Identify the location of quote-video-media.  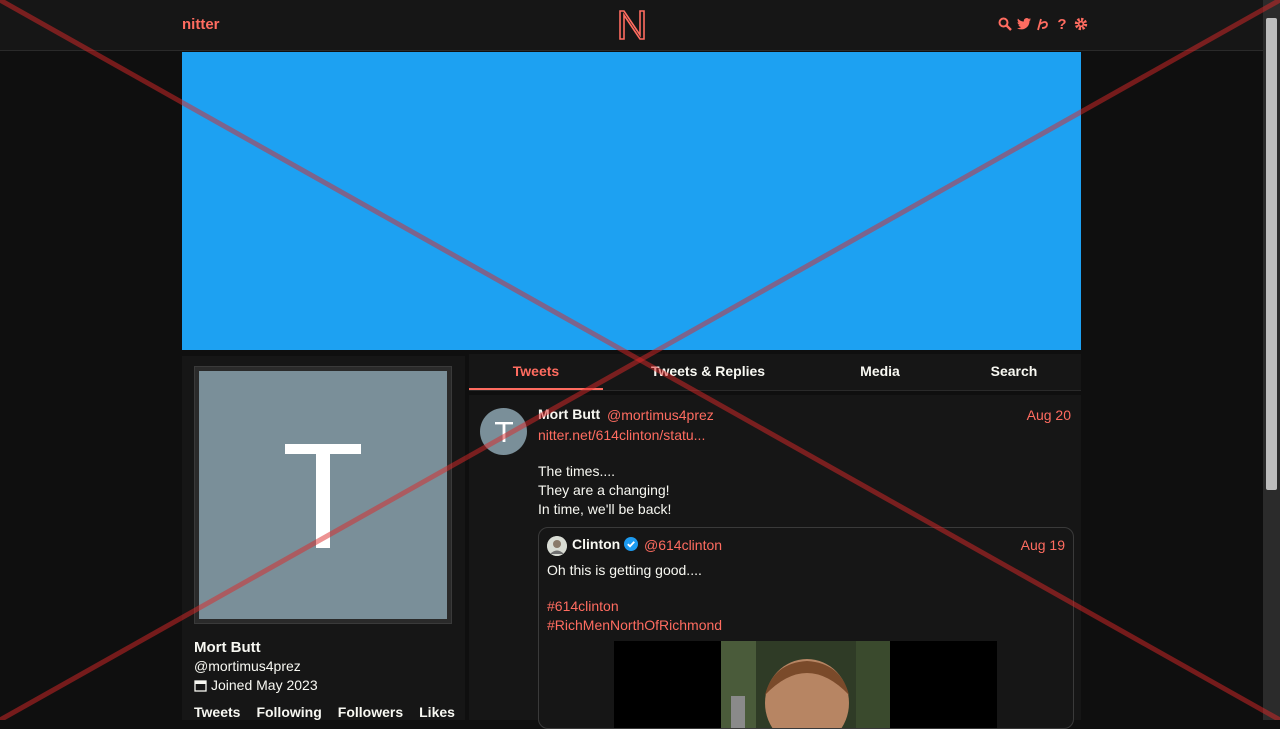
(805, 684).